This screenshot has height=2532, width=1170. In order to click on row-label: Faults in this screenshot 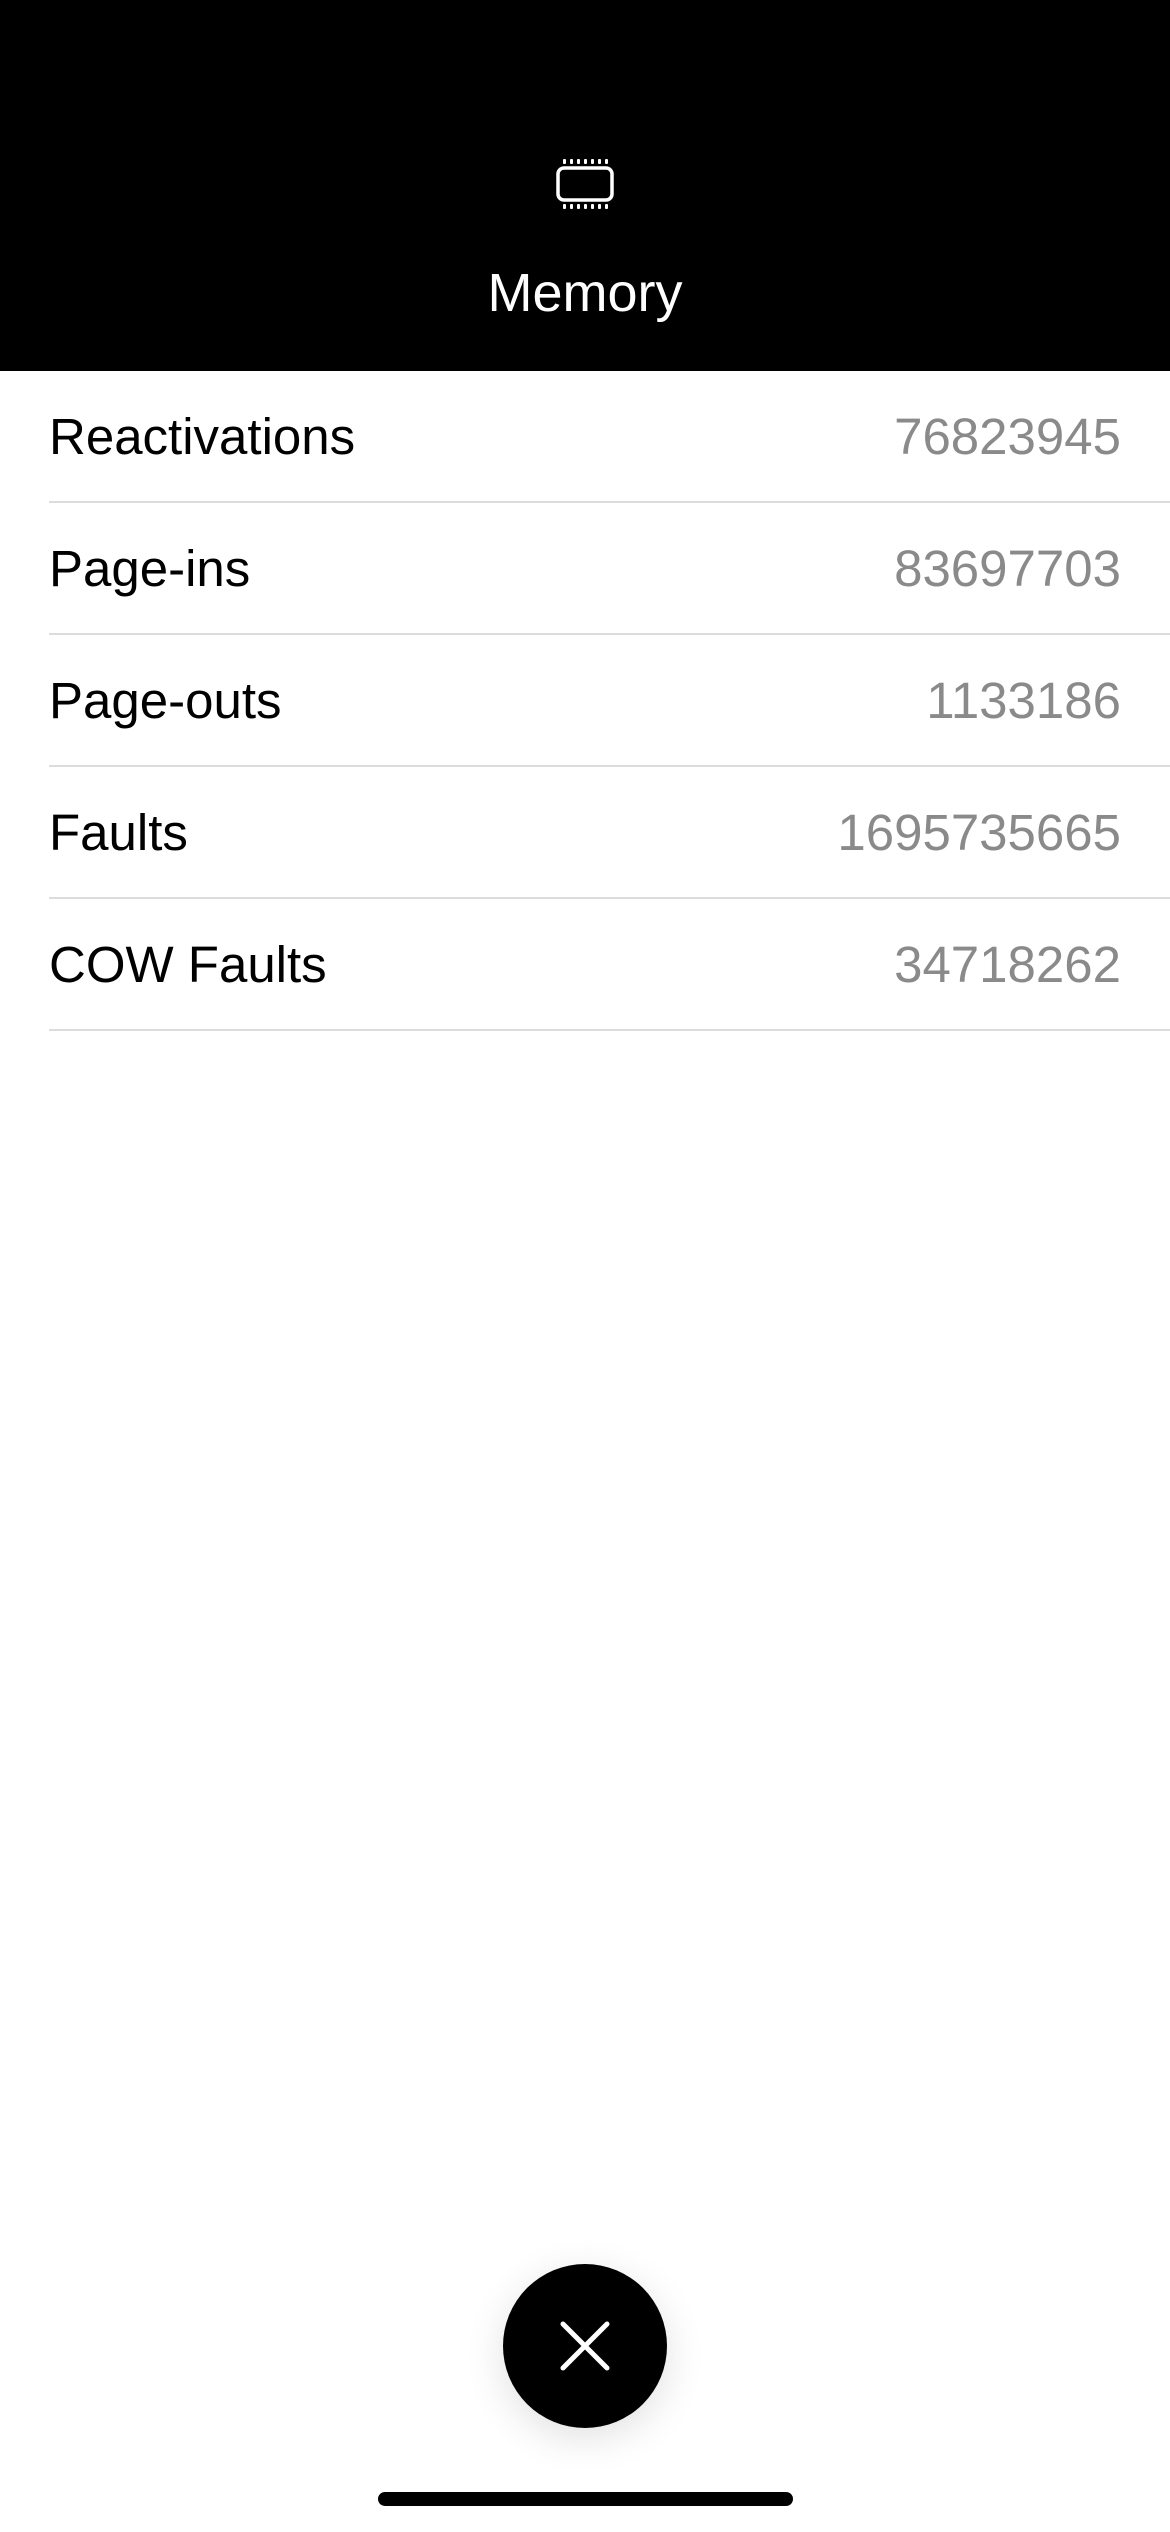, I will do `click(118, 832)`.